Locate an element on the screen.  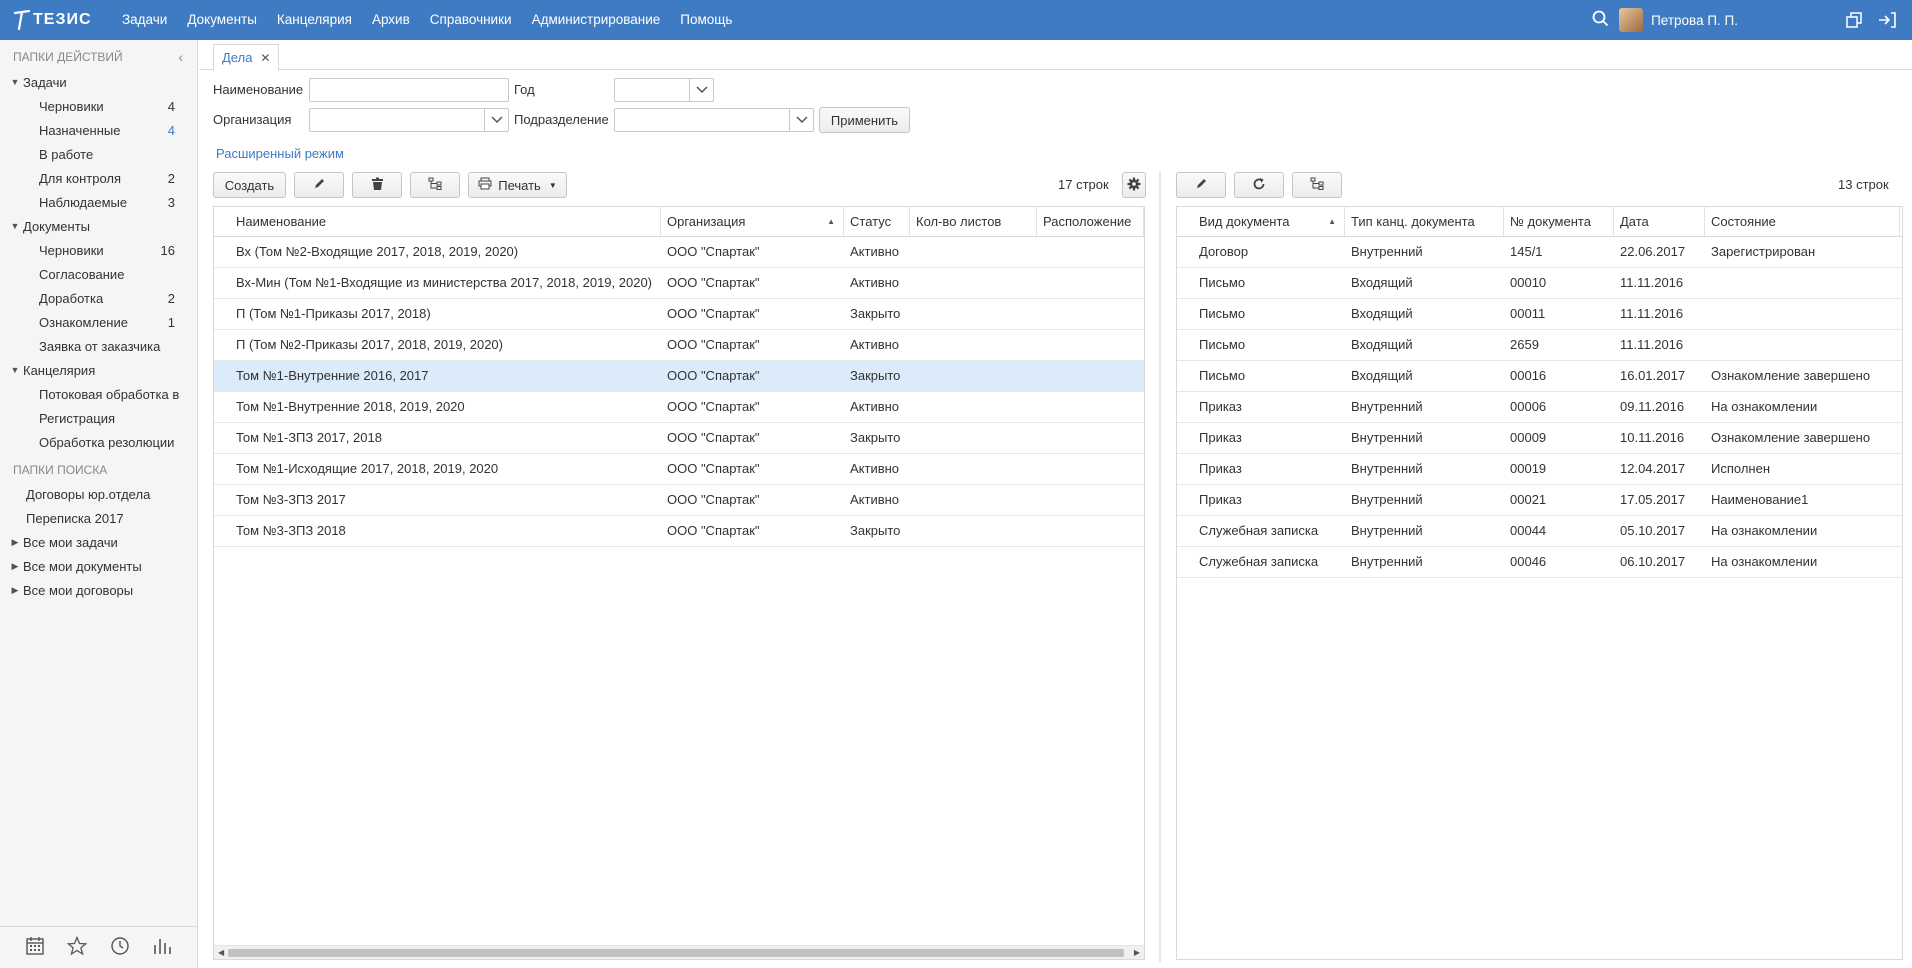
refresh-button is located at coordinates (1259, 185).